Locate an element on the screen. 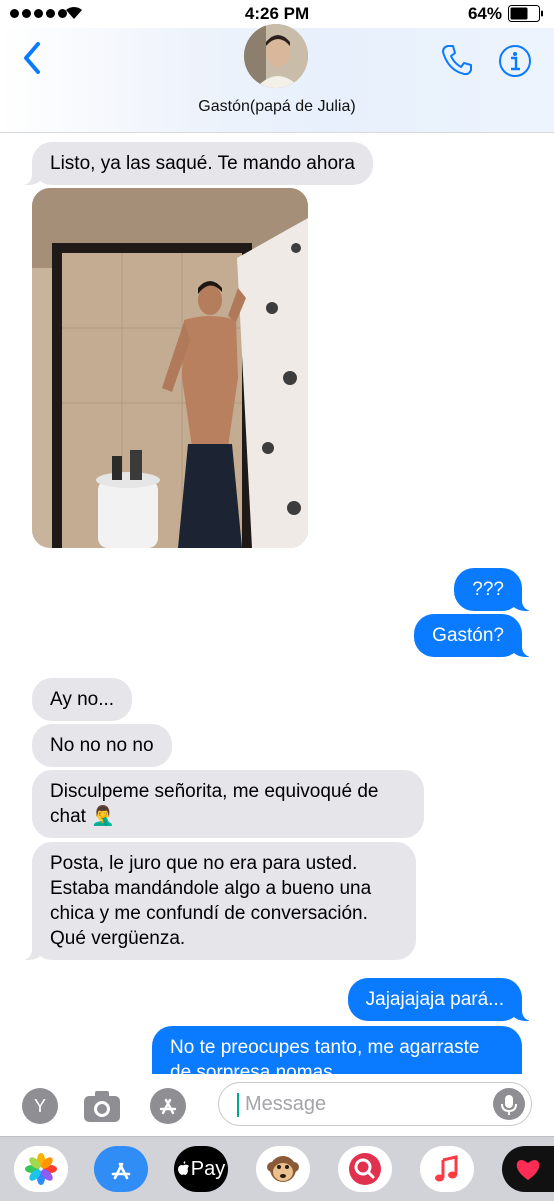 The height and width of the screenshot is (1201, 554). conversation-header: Gastón(papá de Julia) is located at coordinates (277, 78).